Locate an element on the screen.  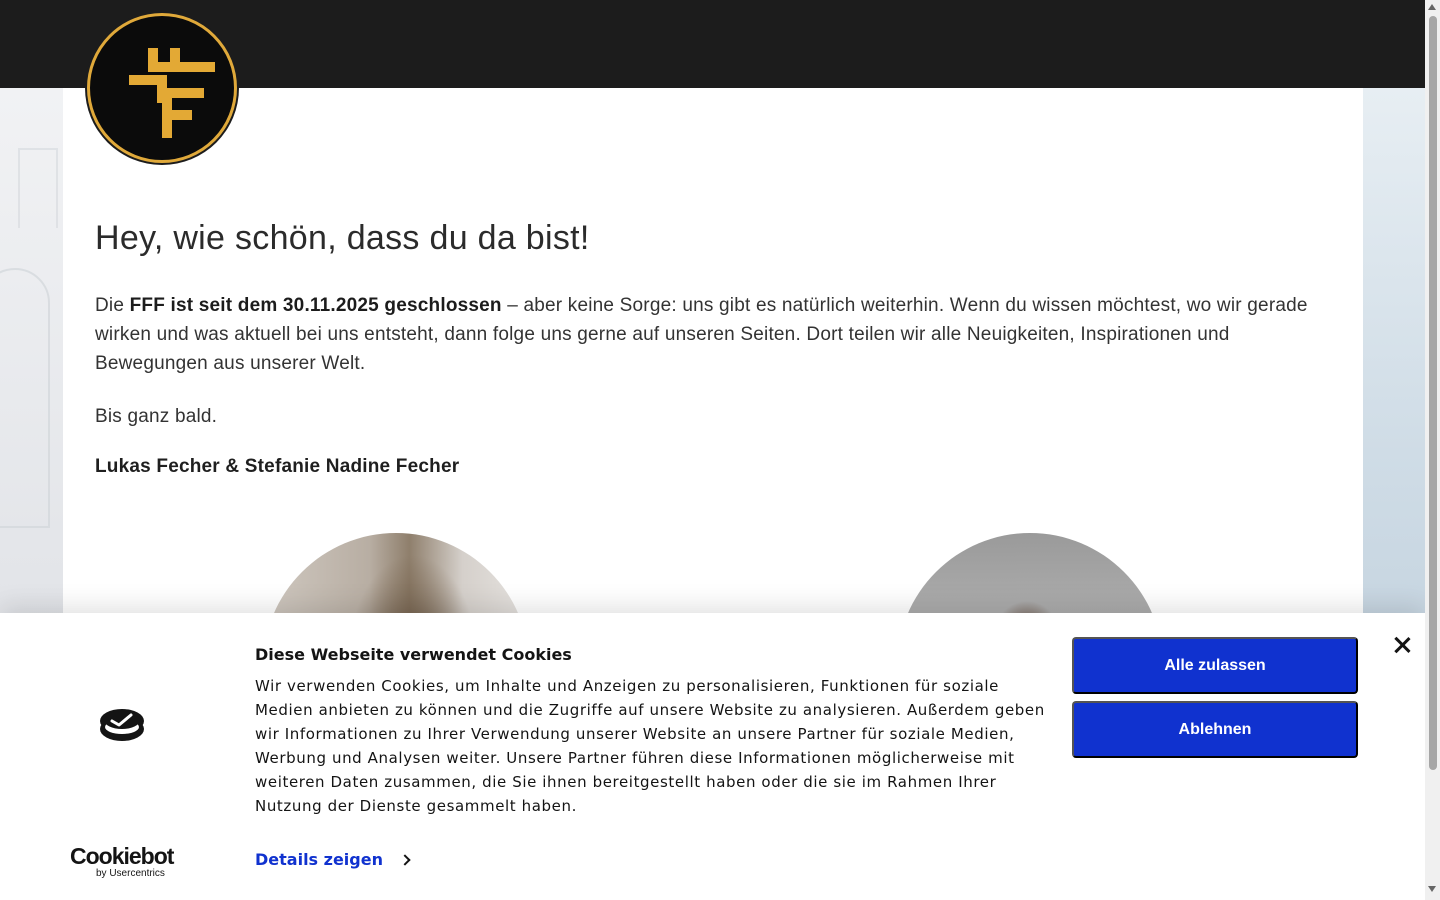
scrollbar-thumb is located at coordinates (1433, 393).